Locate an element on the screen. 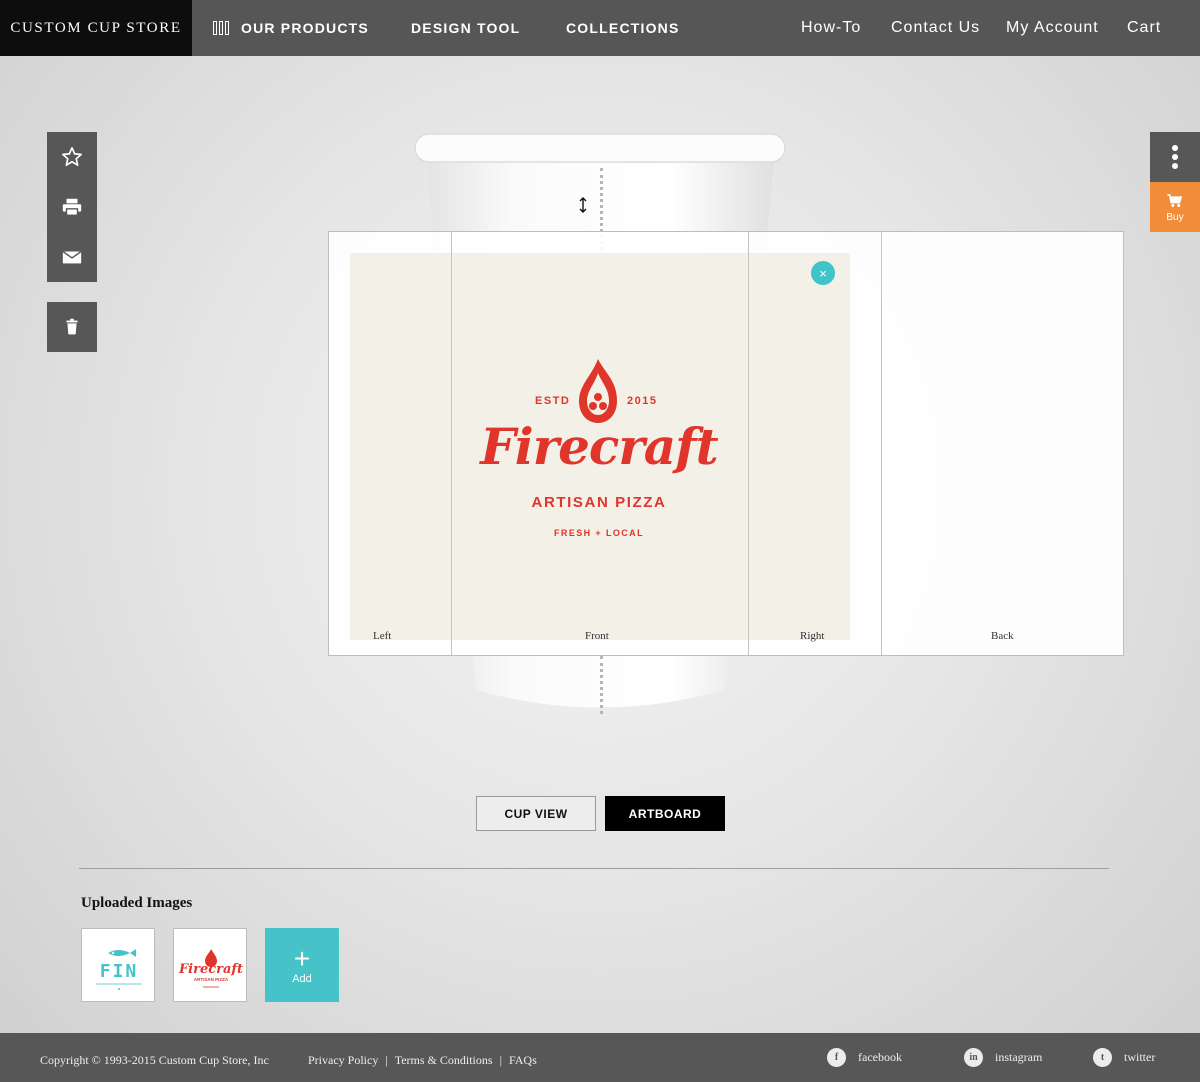  uploaded-image-firecraft: Firecraft ARTISAN PIZZA is located at coordinates (210, 965).